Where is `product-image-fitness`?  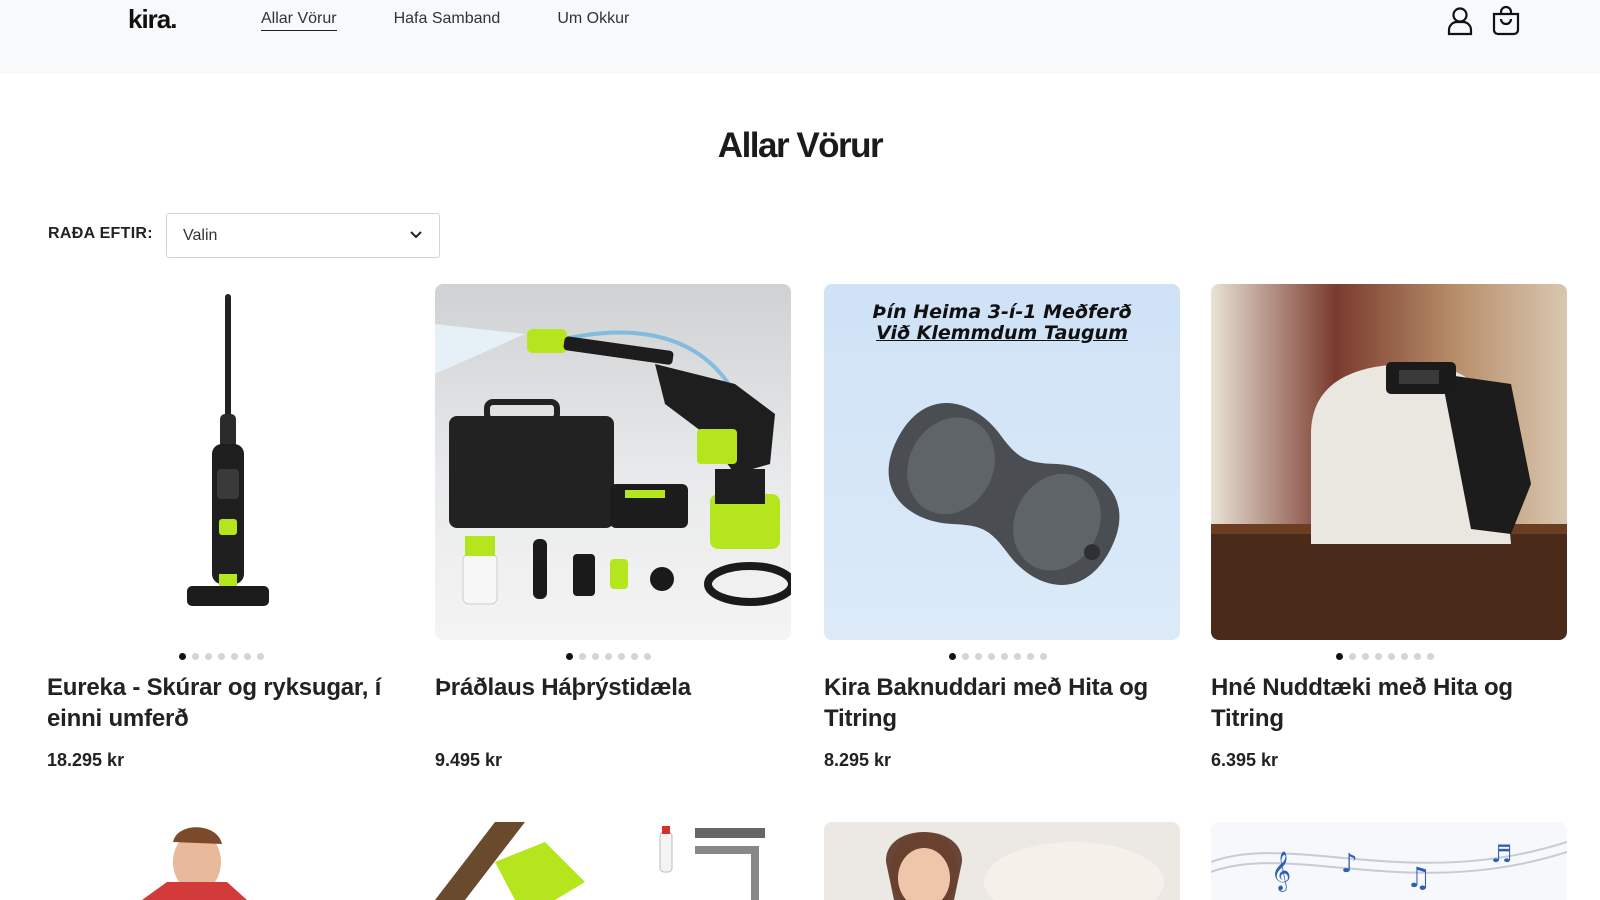 product-image-fitness is located at coordinates (225, 861).